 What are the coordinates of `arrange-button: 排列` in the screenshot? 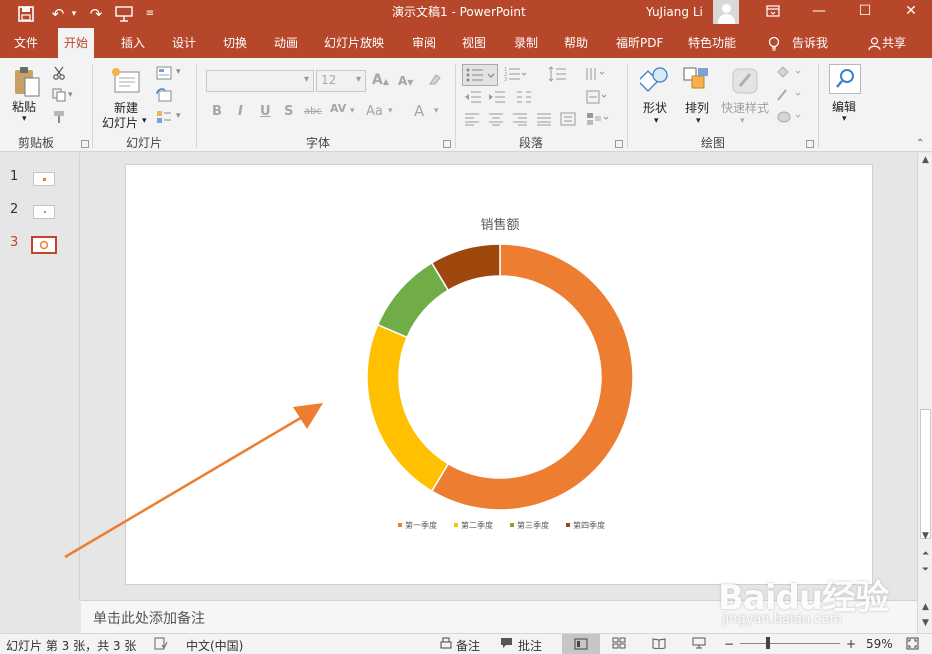 It's located at (697, 107).